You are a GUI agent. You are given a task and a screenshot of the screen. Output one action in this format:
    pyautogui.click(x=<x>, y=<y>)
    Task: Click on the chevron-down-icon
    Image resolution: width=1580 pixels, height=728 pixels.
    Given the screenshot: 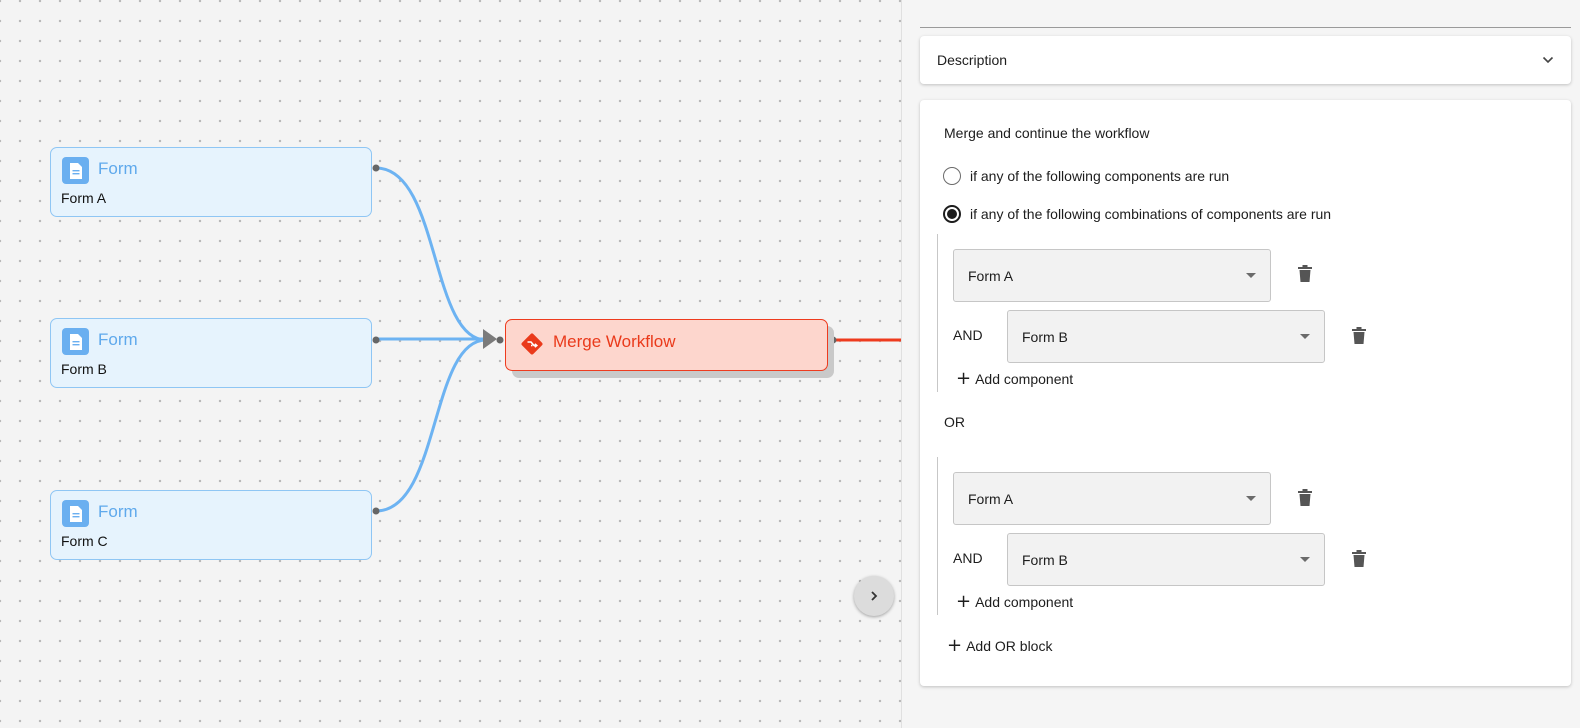 What is the action you would take?
    pyautogui.click(x=1548, y=60)
    